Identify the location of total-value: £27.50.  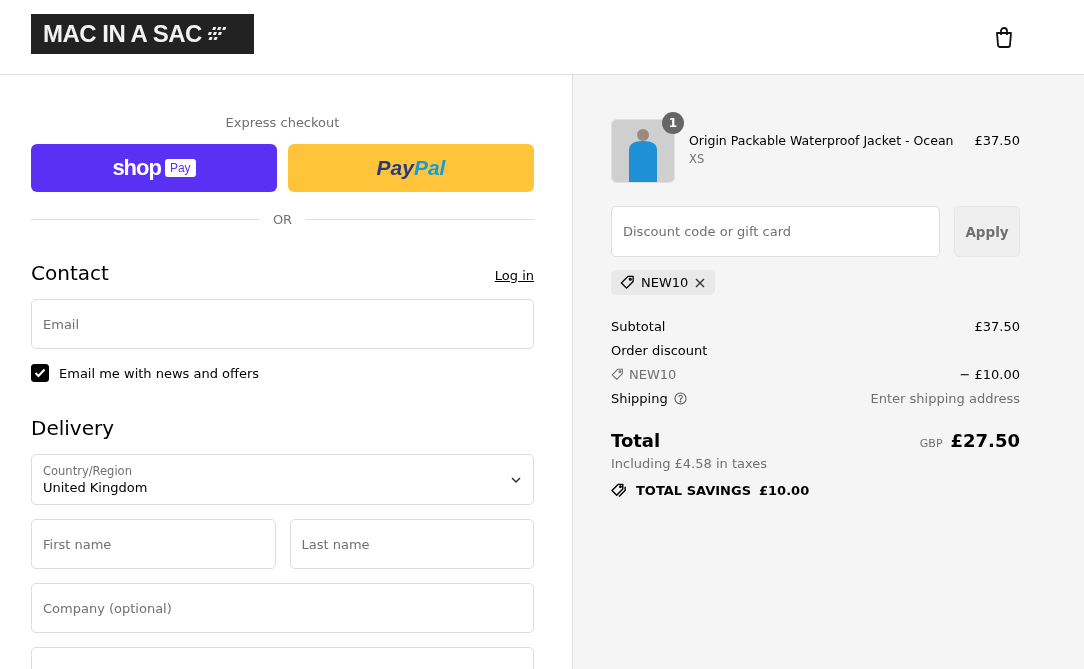
(985, 440).